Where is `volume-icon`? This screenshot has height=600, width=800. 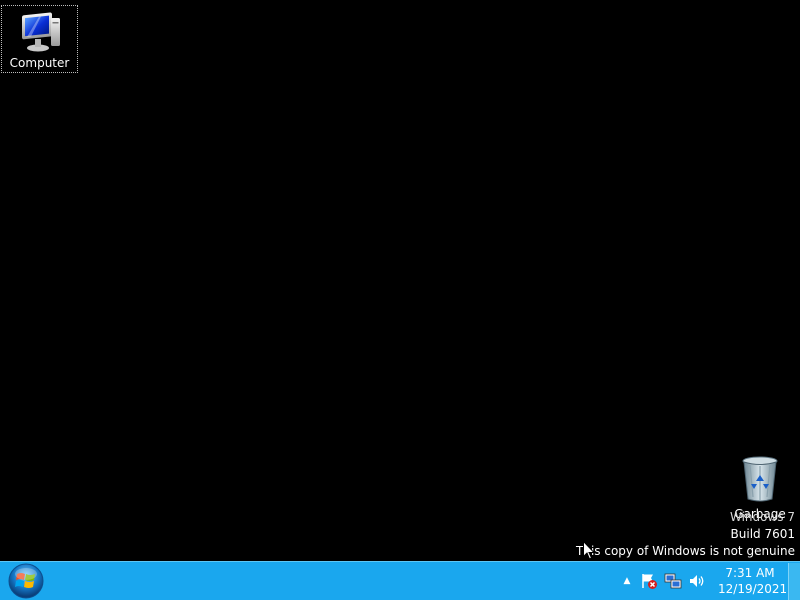 volume-icon is located at coordinates (697, 581).